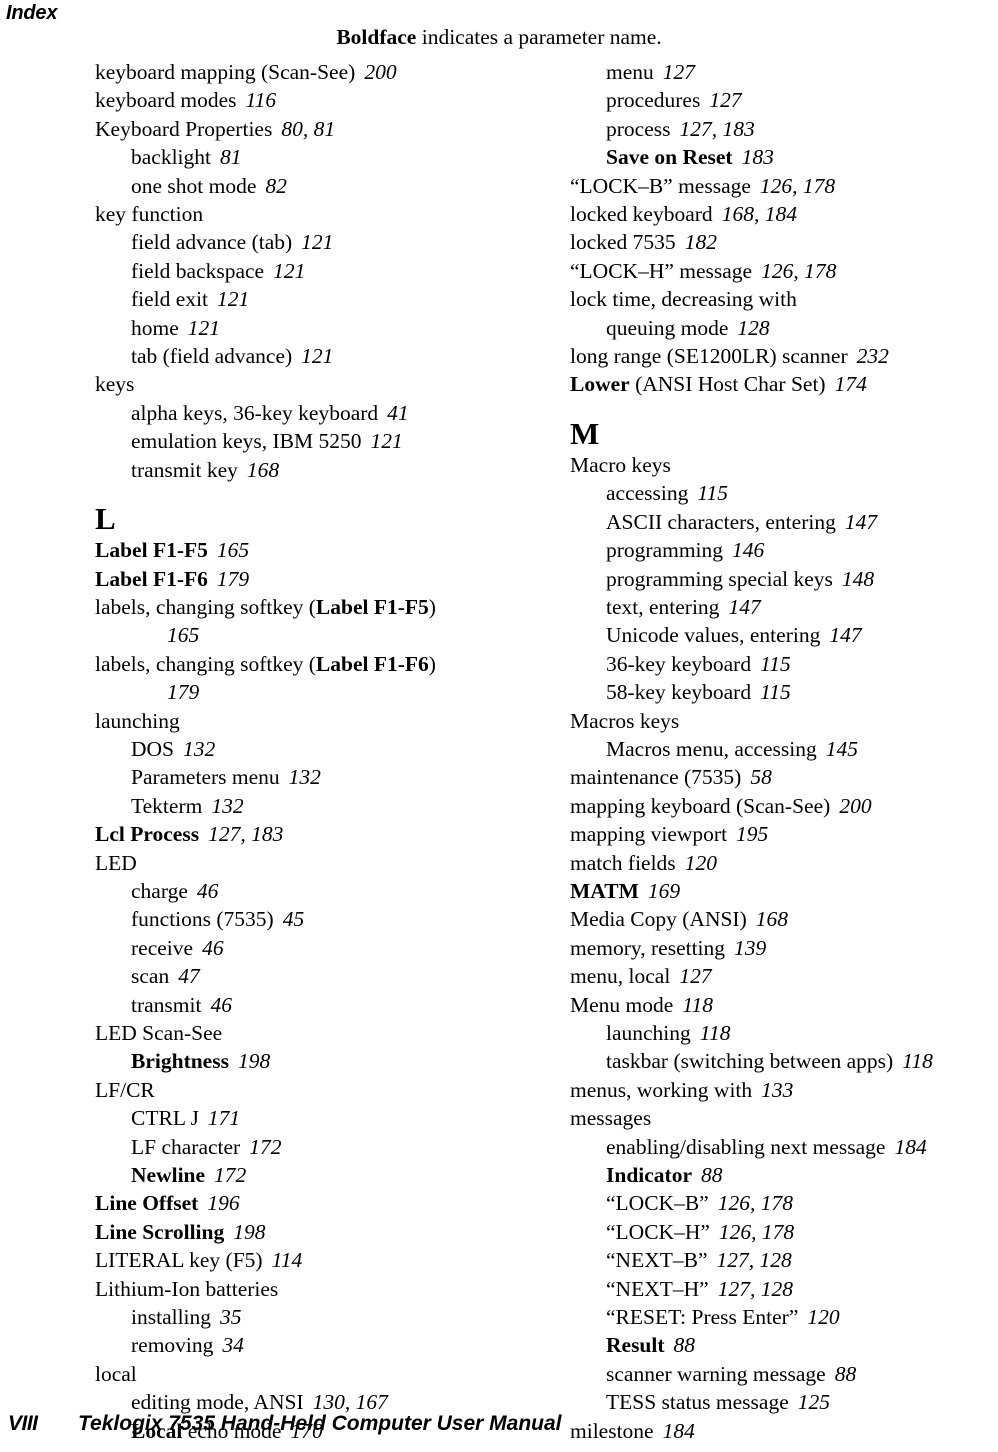  I want to click on index-entry-text: lock time, decreasing with, so click(683, 299).